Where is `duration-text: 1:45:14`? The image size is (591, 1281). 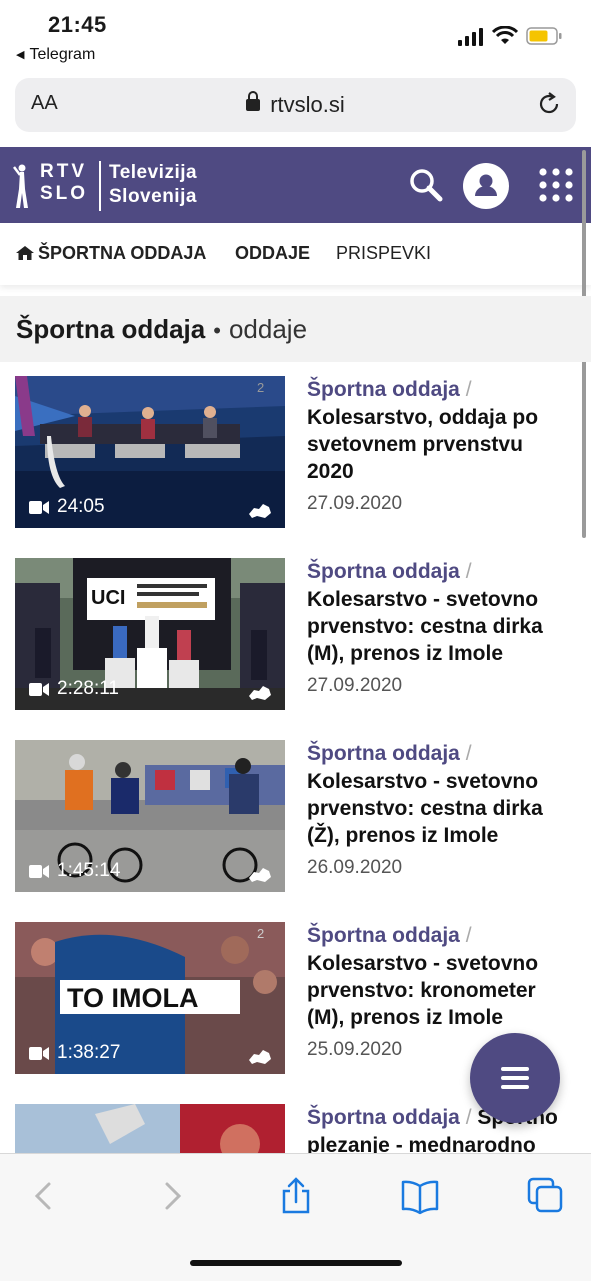
duration-text: 1:45:14 is located at coordinates (89, 870).